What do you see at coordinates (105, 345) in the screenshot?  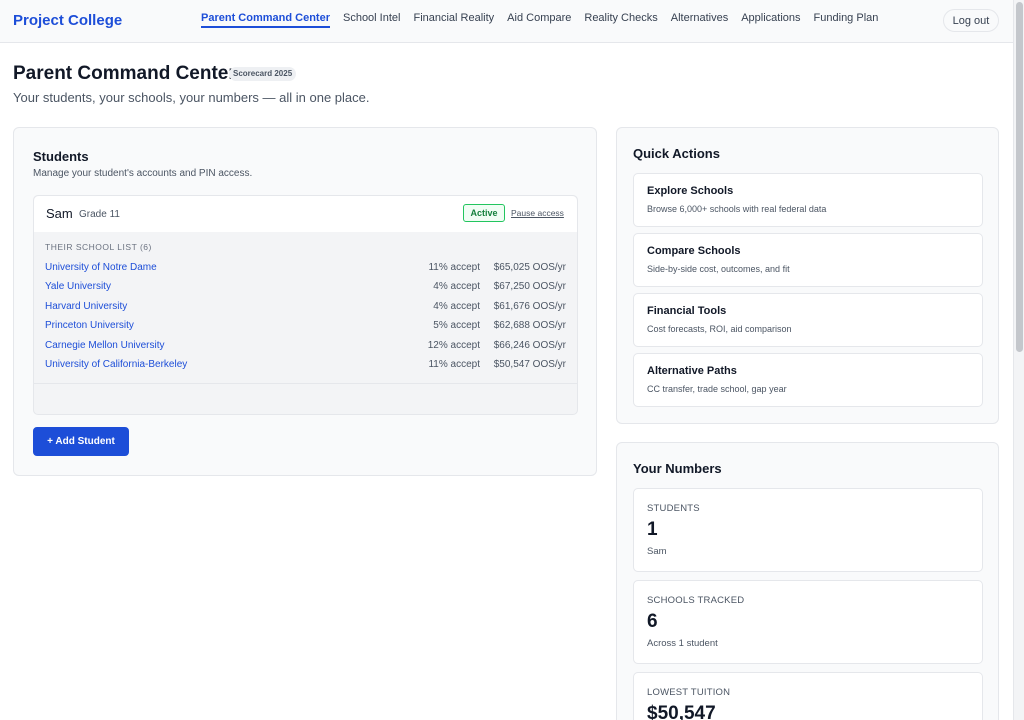 I see `school-link: Carnegie Mellon University` at bounding box center [105, 345].